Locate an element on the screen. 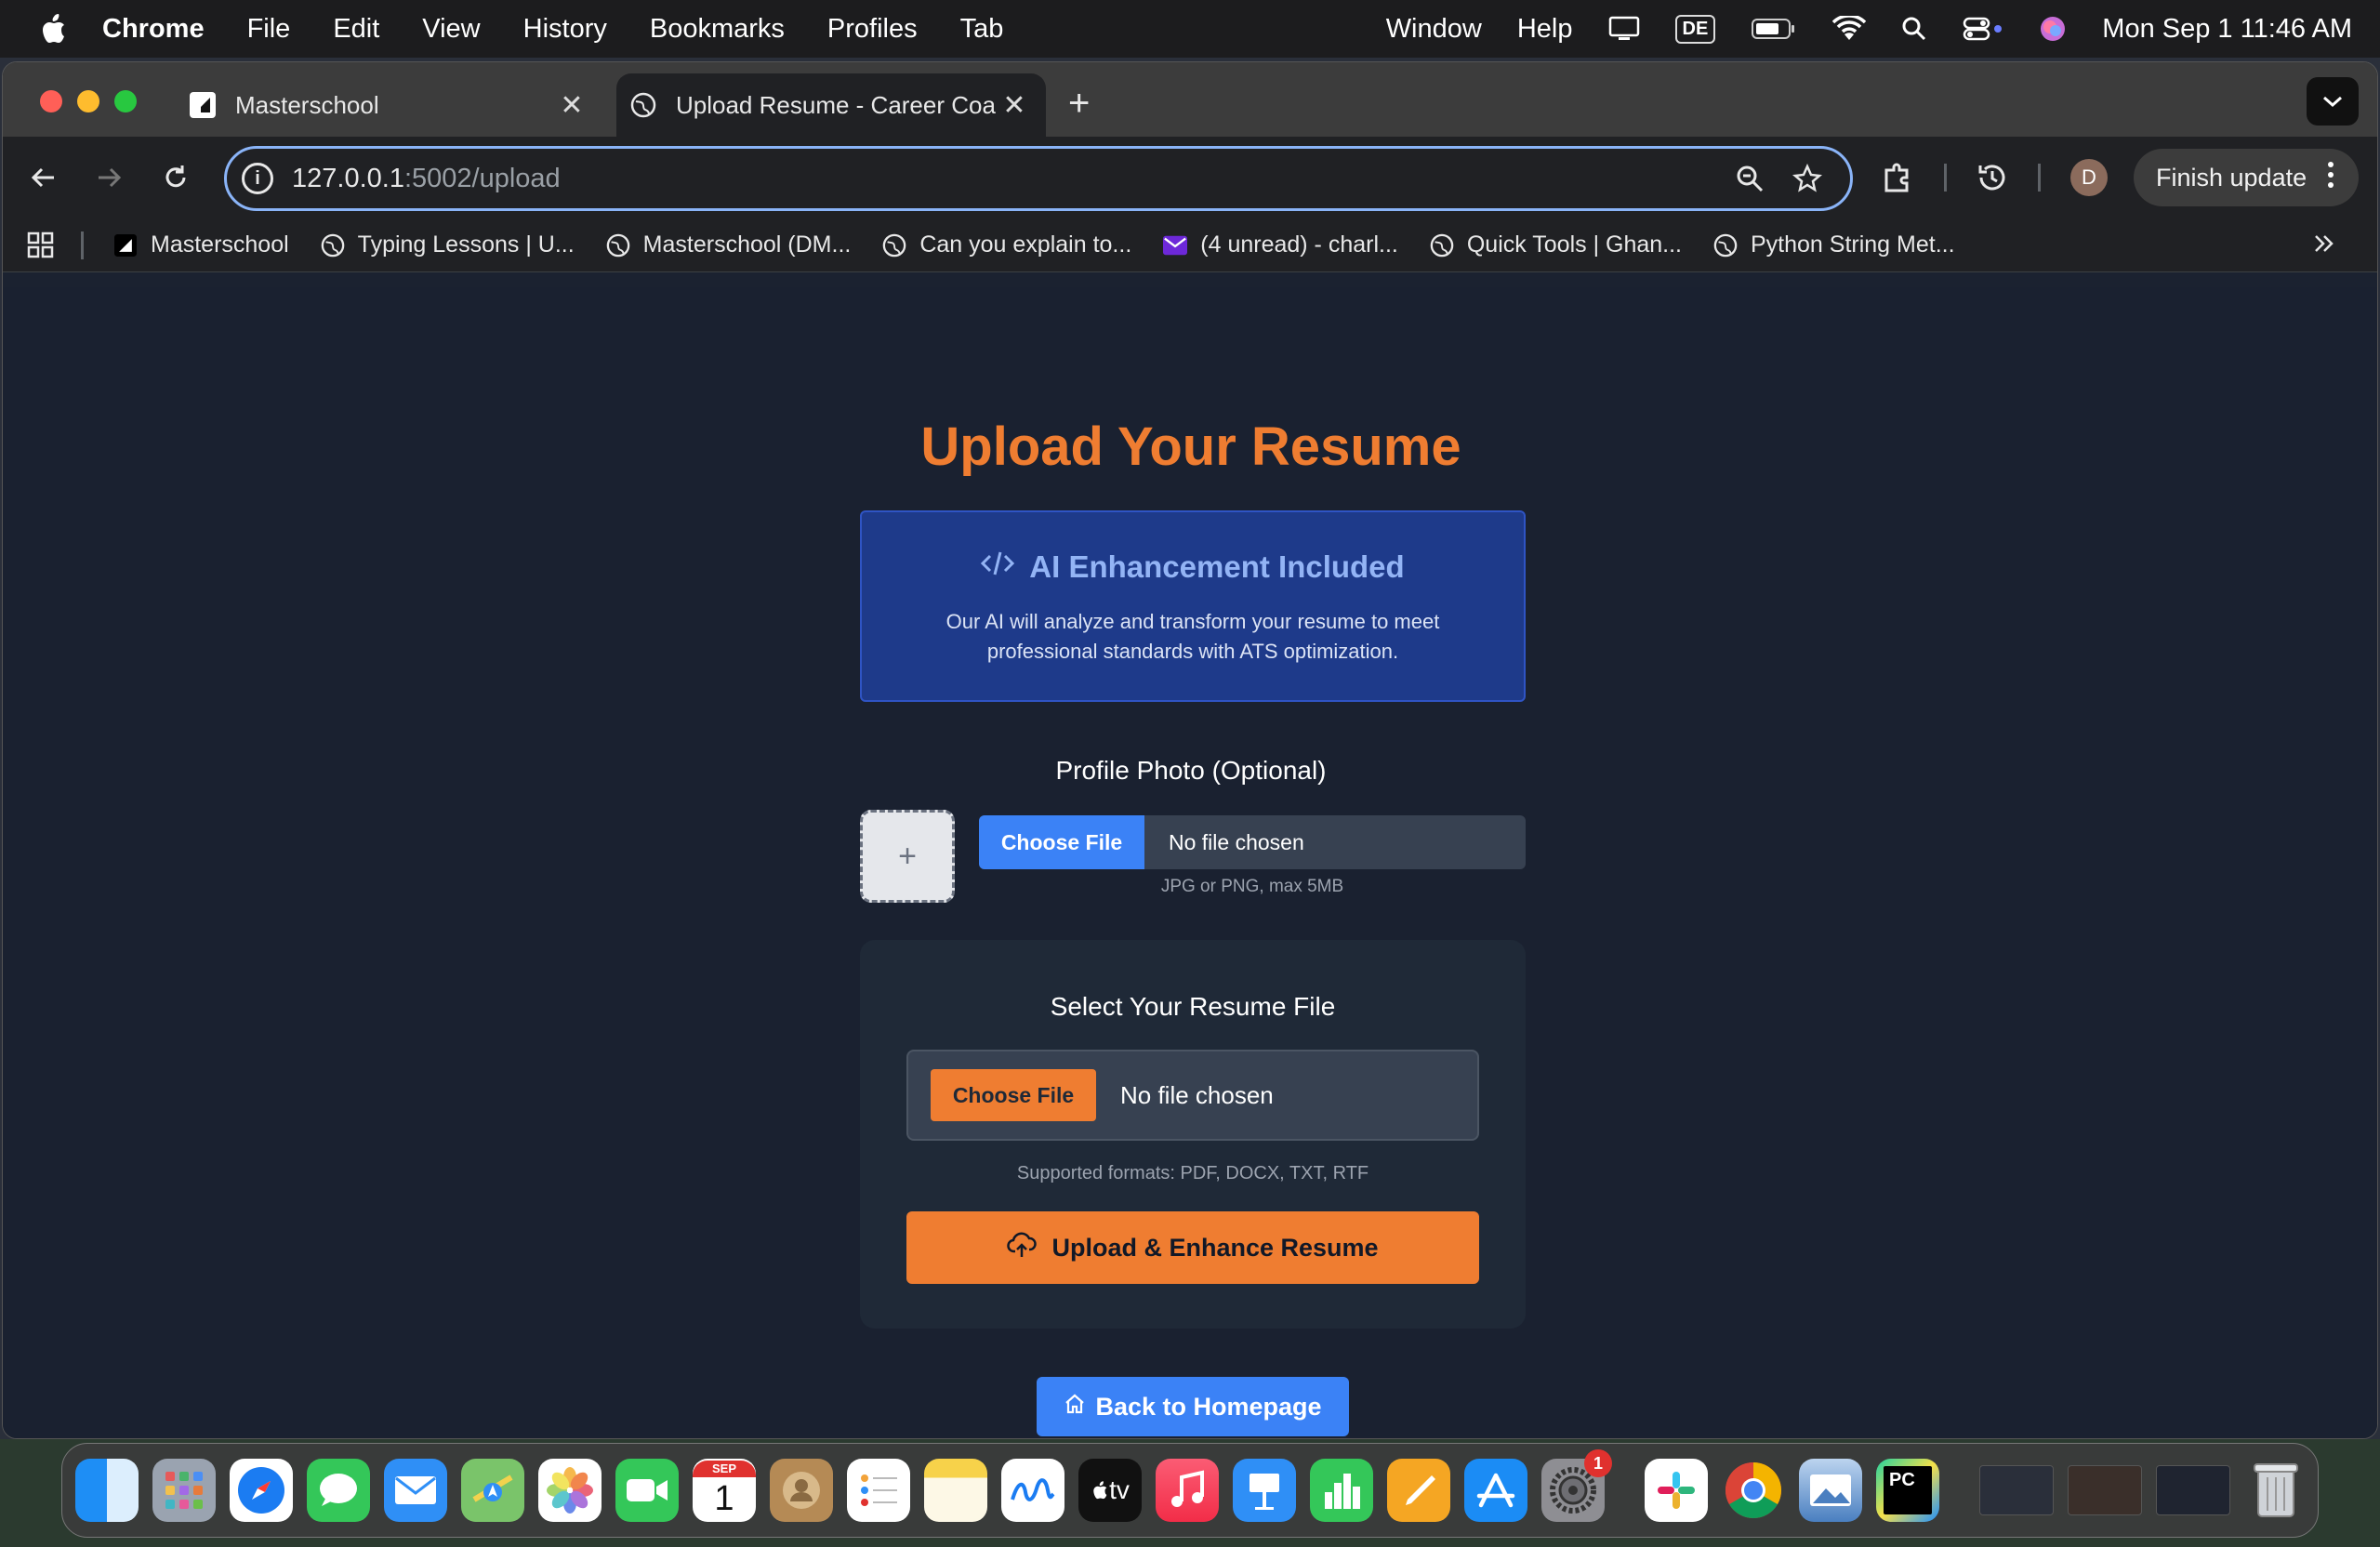  reload-icon is located at coordinates (175, 177).